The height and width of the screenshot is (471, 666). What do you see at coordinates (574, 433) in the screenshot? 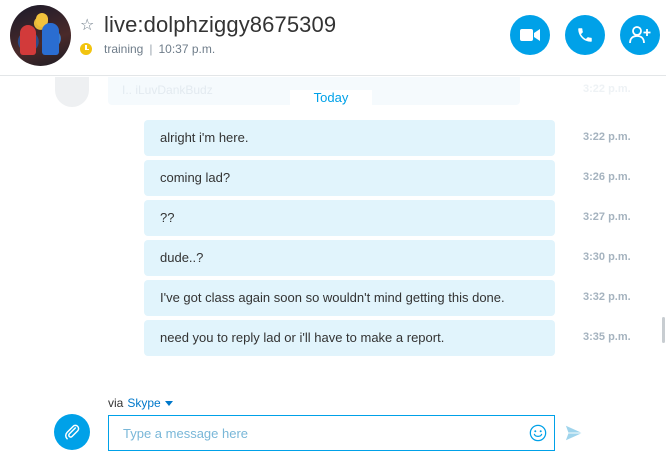
I see `send-icon` at bounding box center [574, 433].